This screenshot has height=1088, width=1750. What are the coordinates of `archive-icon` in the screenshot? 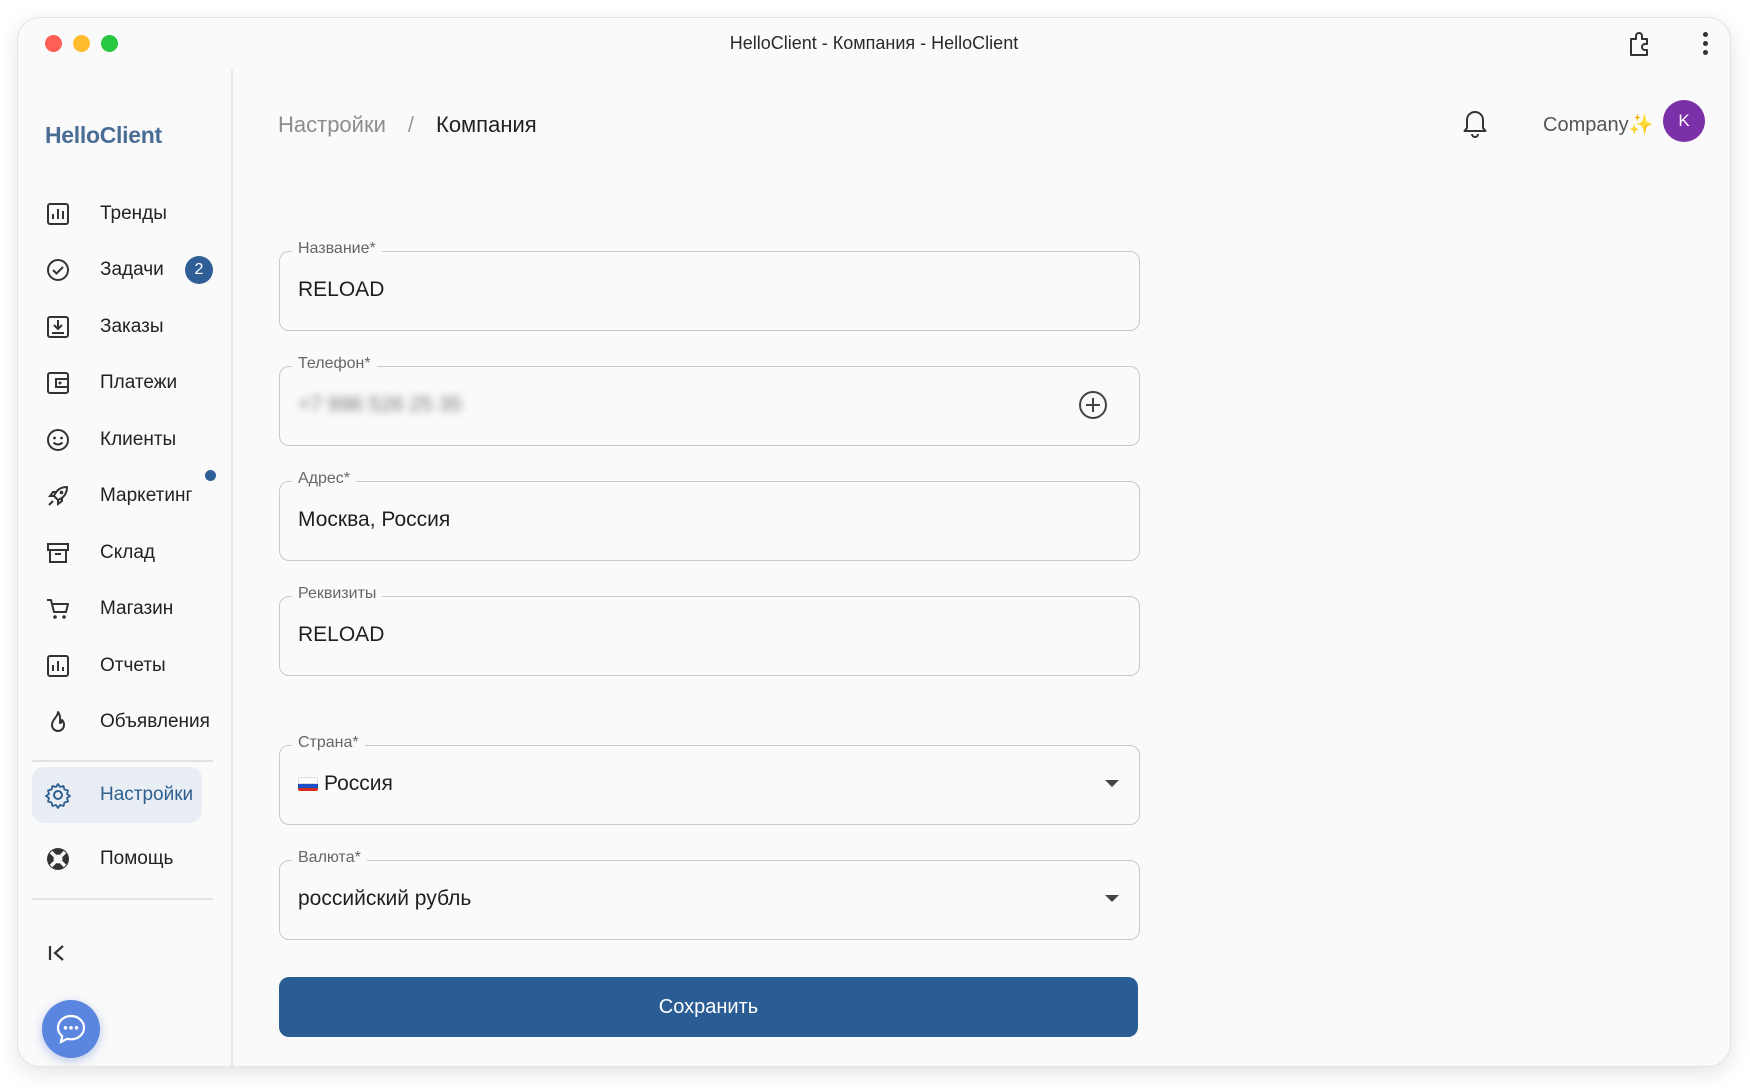 It's located at (58, 553).